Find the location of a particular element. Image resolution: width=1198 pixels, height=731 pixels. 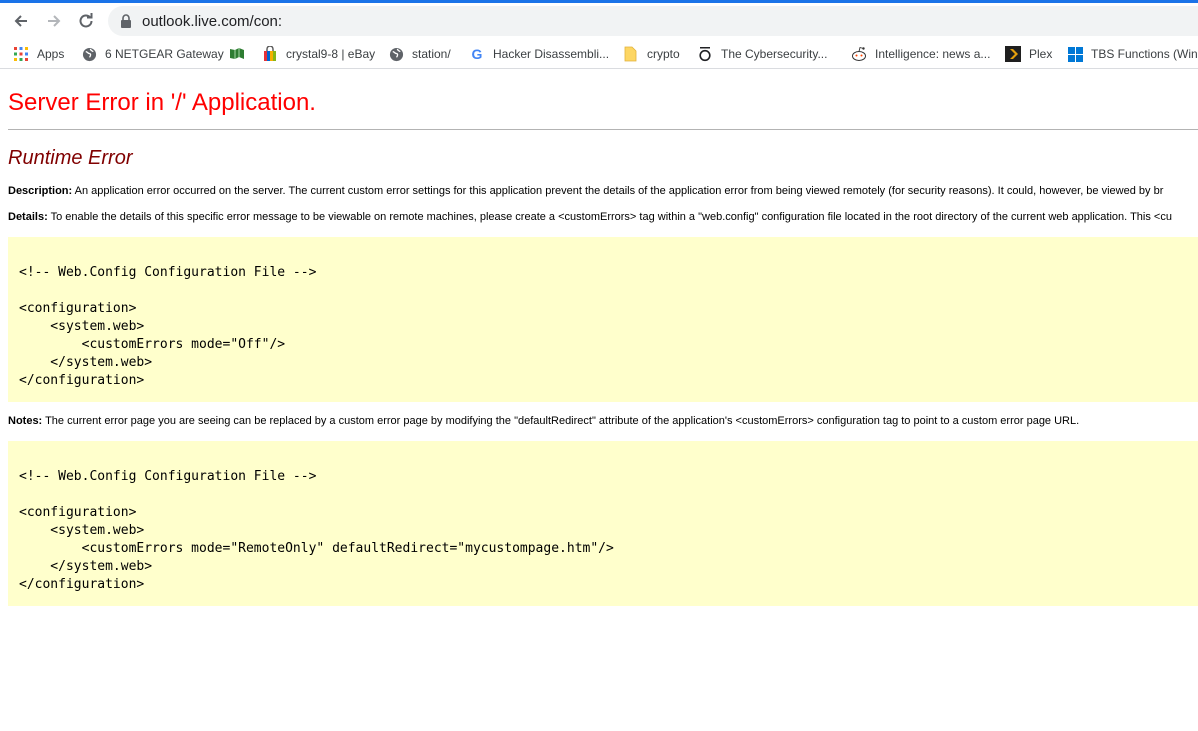

windows-icon is located at coordinates (1075, 54).